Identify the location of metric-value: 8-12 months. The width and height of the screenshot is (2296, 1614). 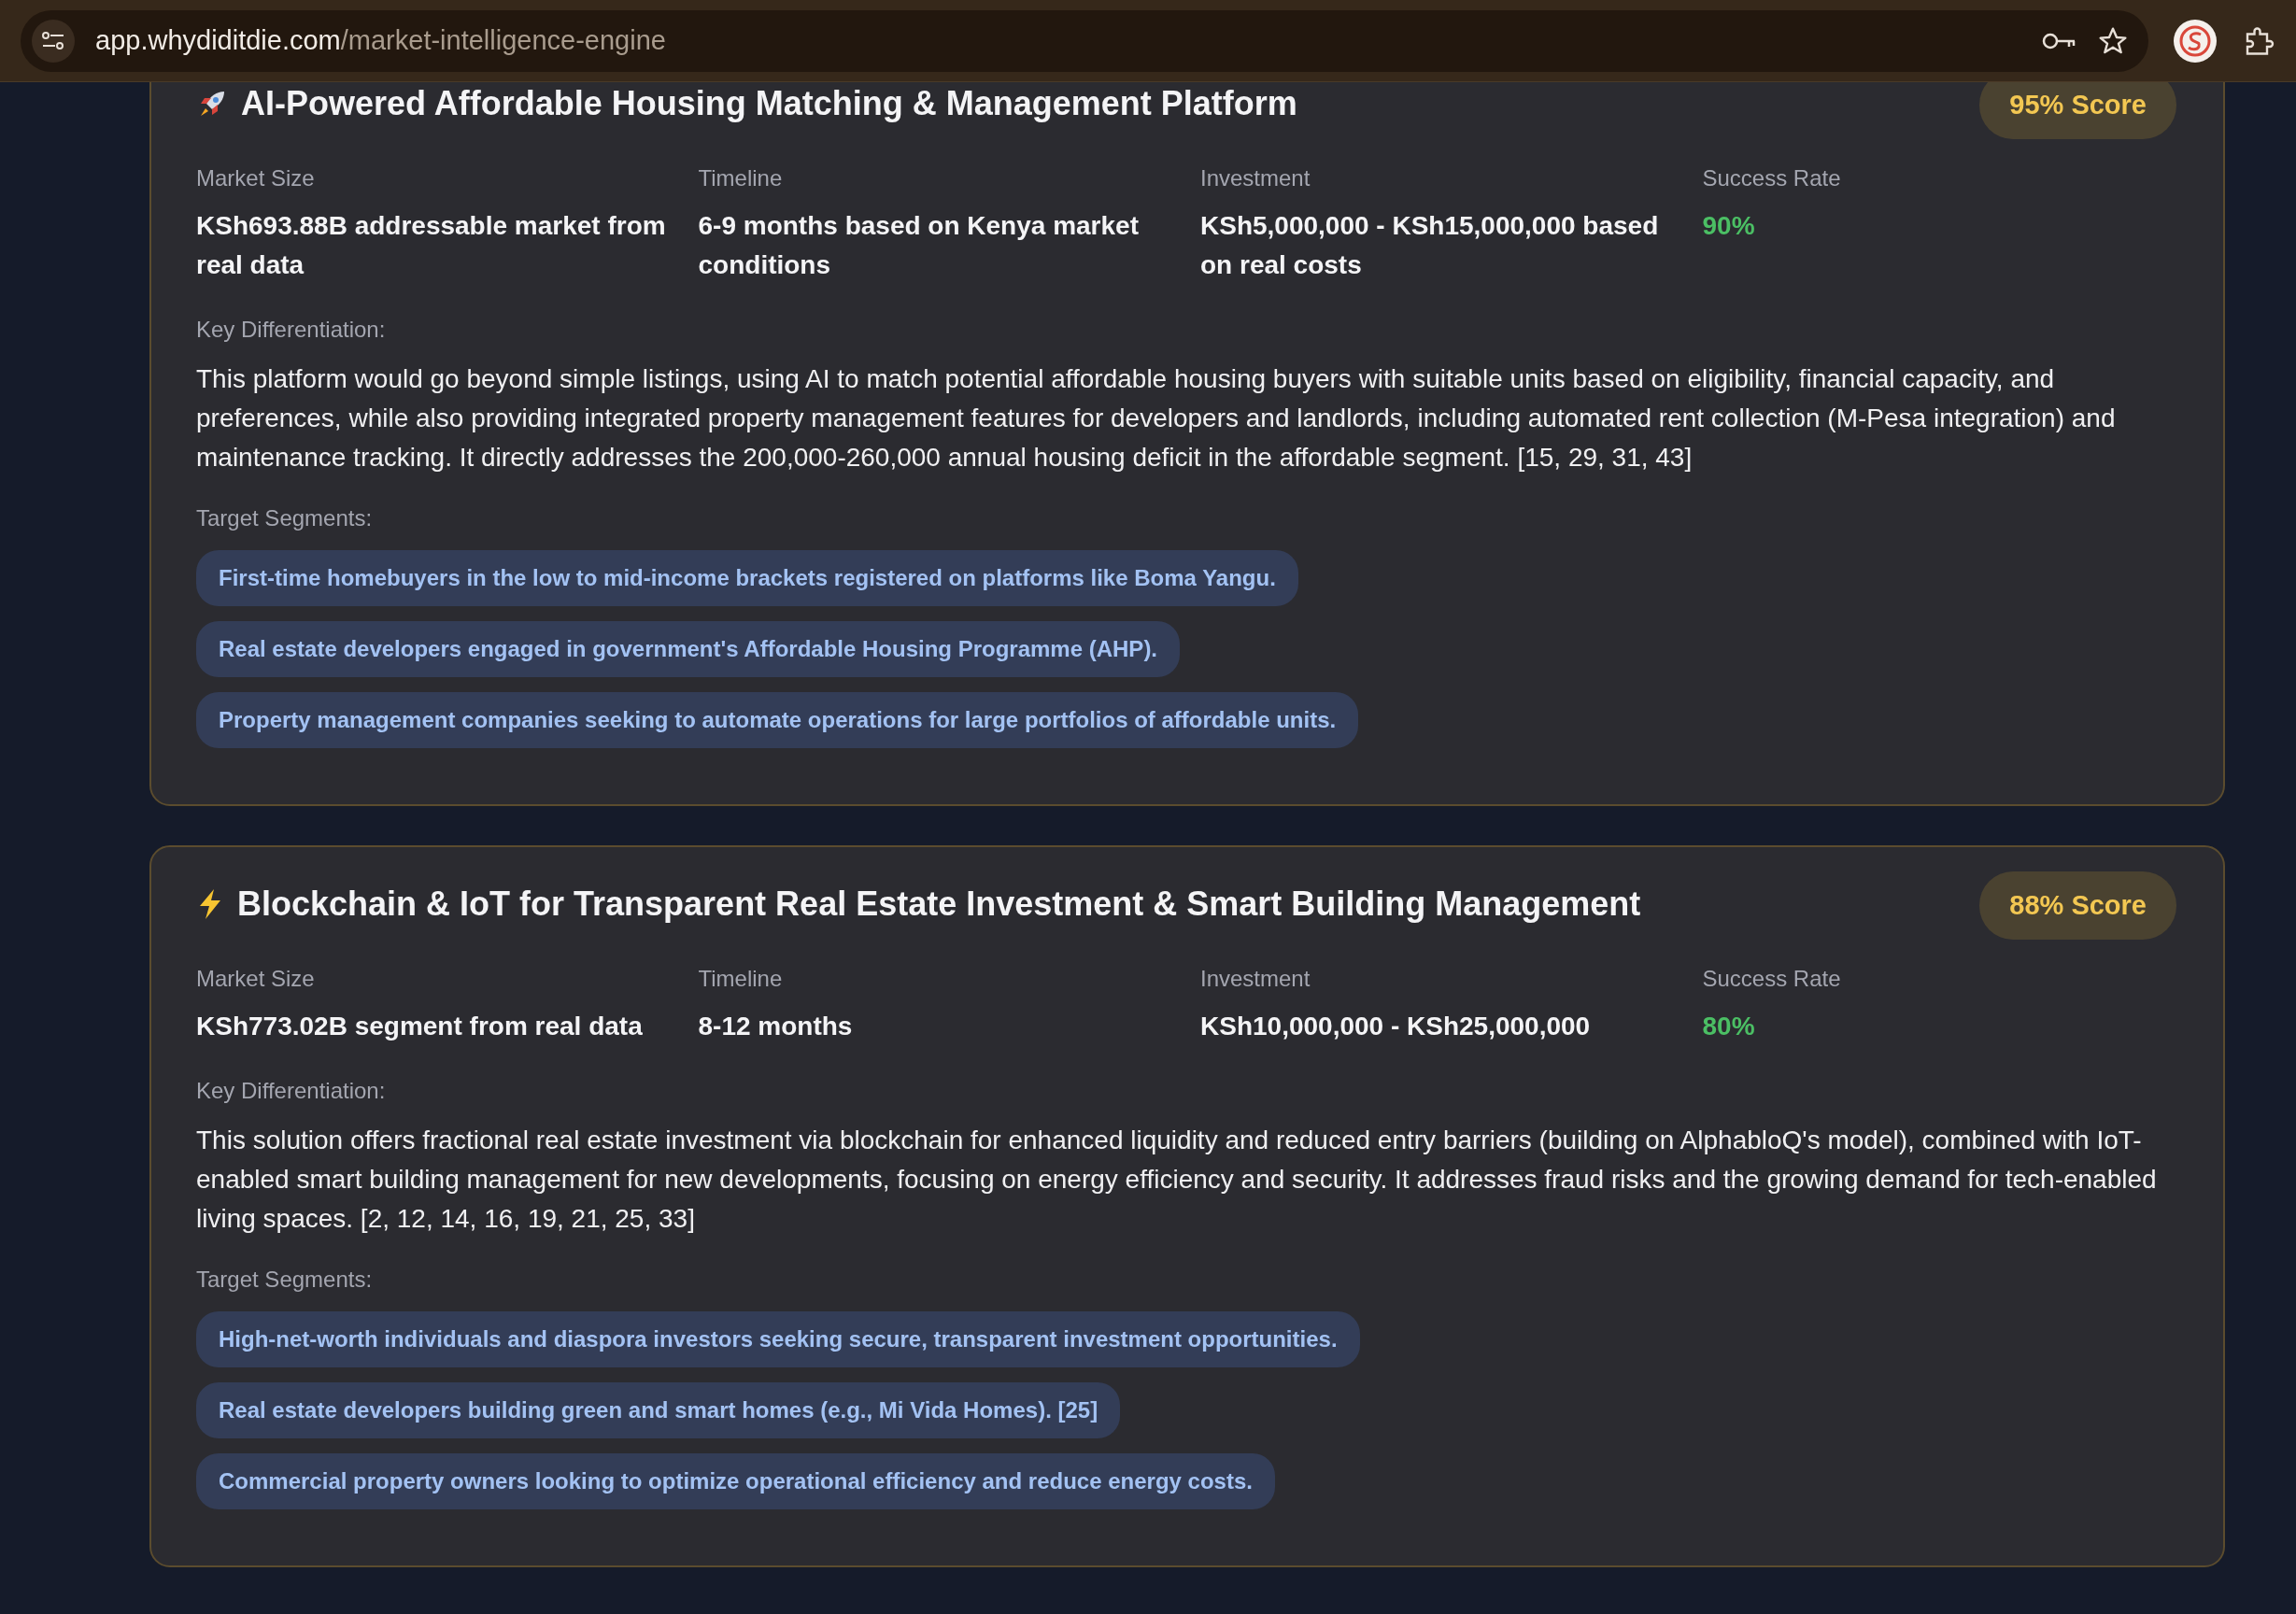
(776, 1026).